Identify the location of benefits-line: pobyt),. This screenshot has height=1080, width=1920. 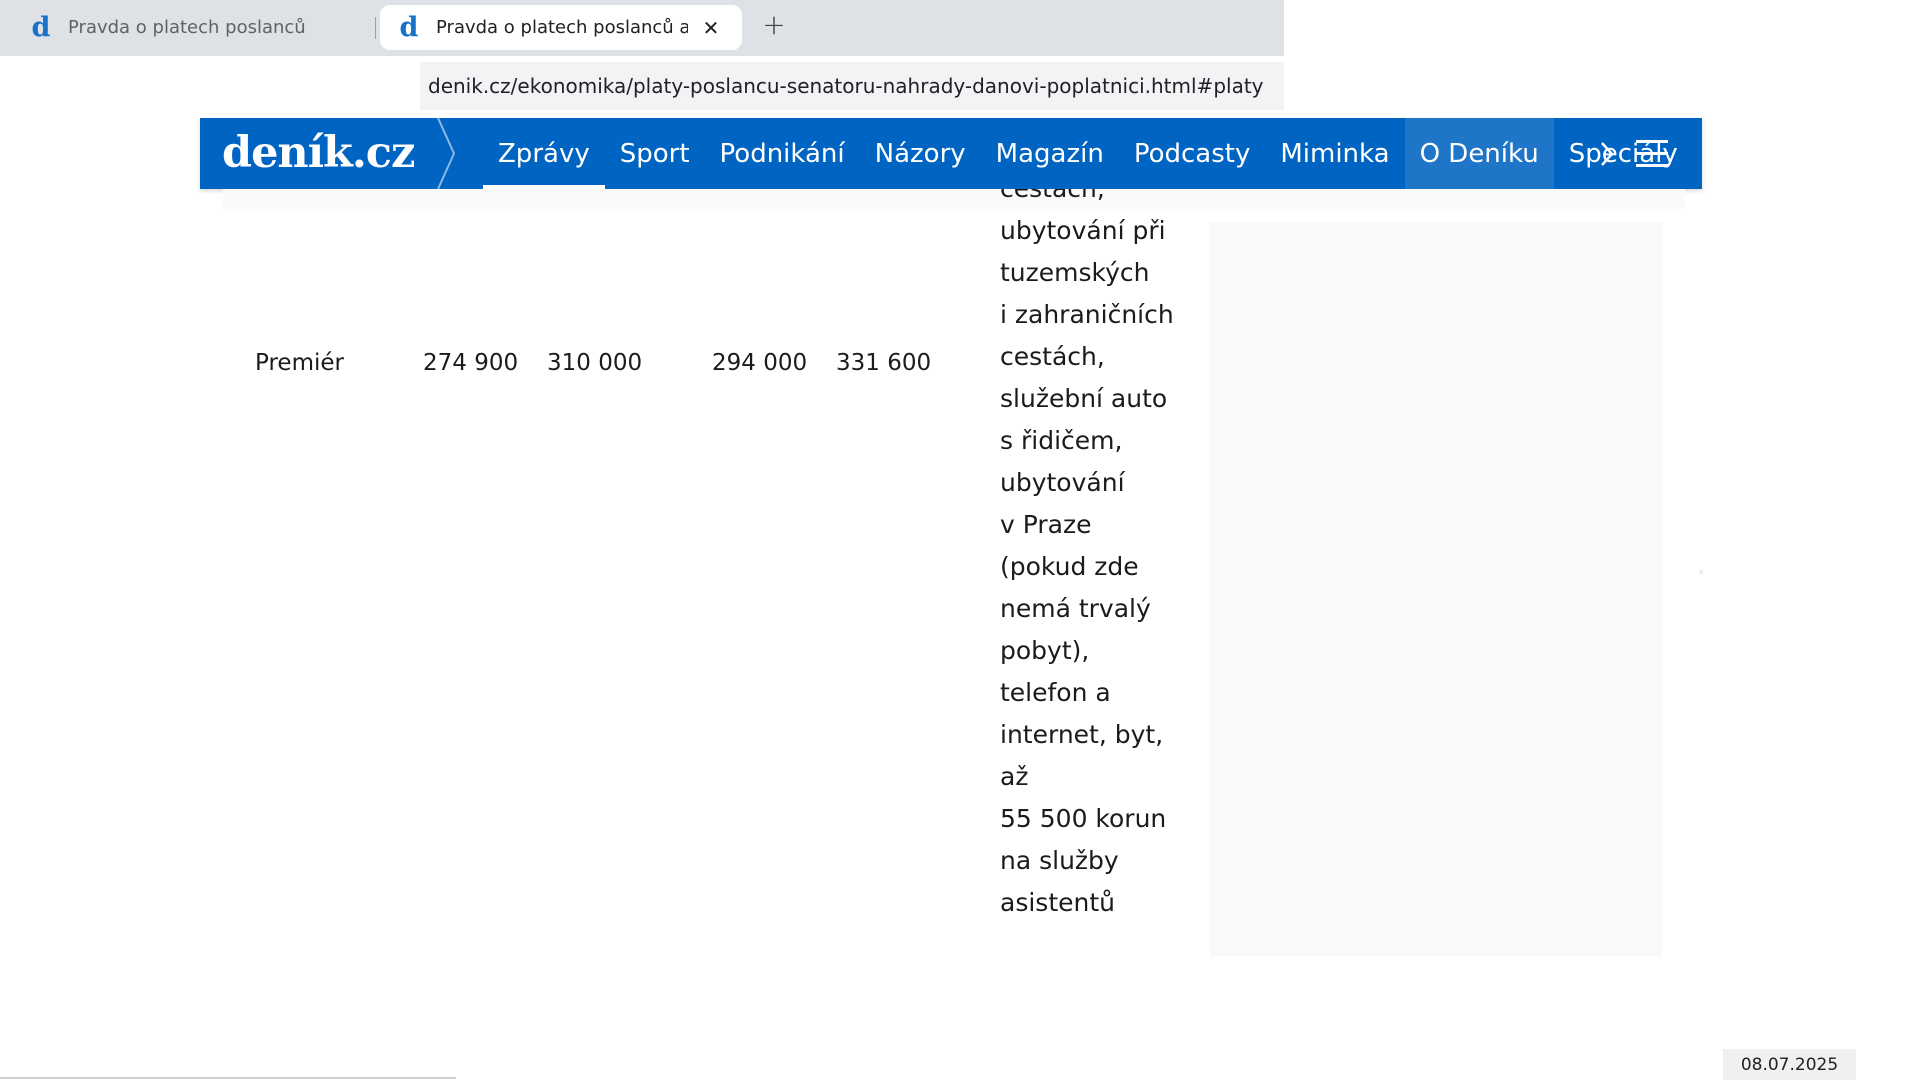
(1045, 650).